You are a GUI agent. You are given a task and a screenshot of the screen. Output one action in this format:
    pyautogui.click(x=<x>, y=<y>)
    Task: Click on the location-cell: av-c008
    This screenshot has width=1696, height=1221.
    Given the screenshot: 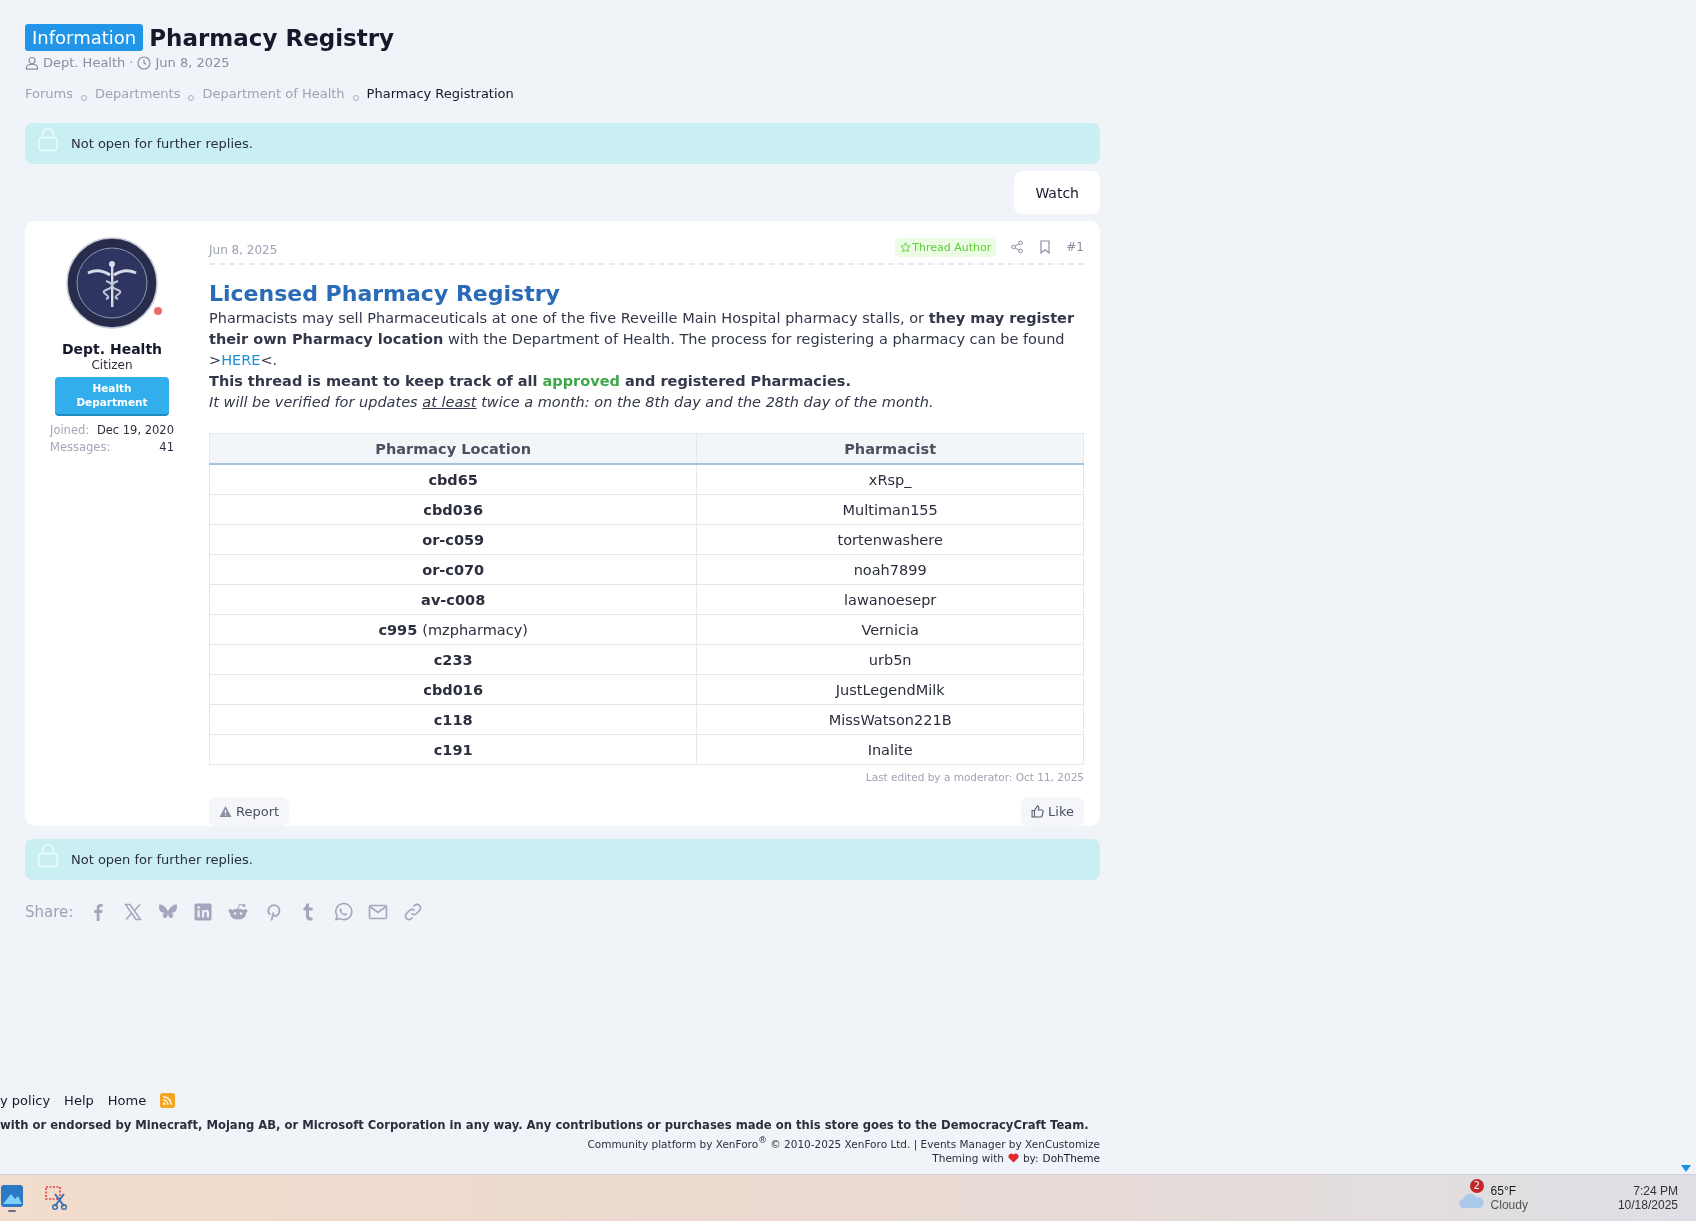 What is the action you would take?
    pyautogui.click(x=453, y=599)
    